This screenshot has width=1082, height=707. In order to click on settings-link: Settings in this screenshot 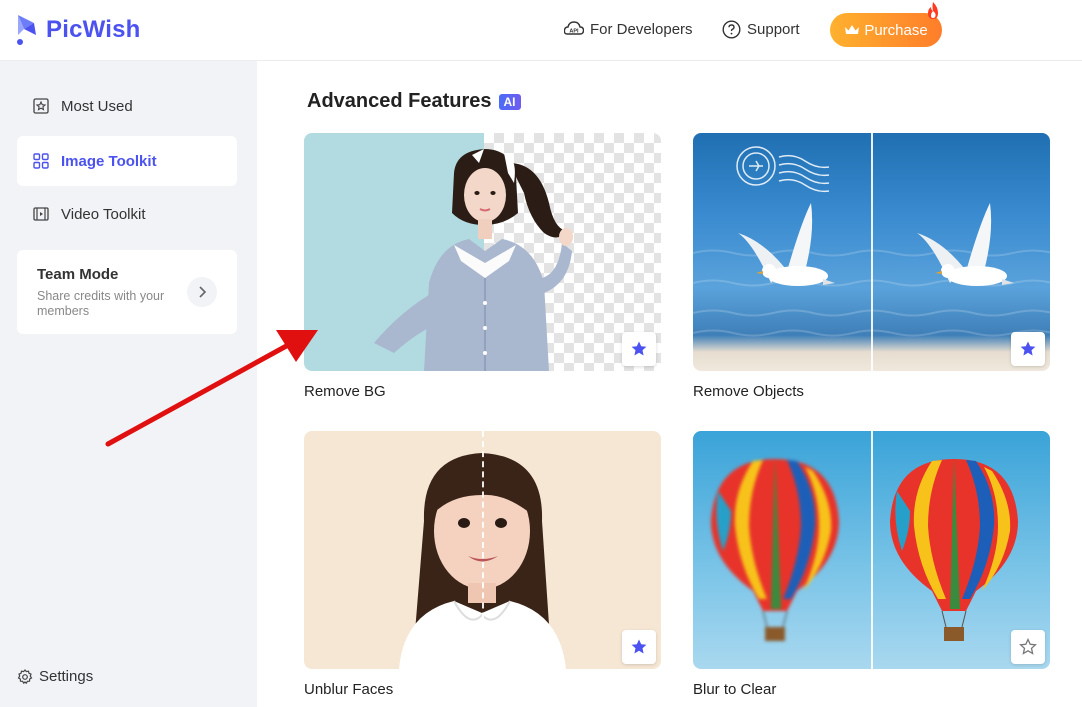, I will do `click(55, 676)`.